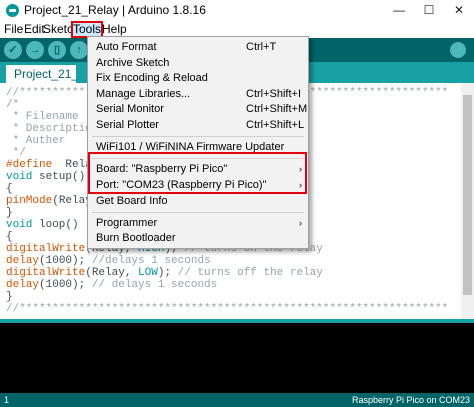 Image resolution: width=474 pixels, height=407 pixels. I want to click on scrollbar-thumb, so click(467, 195).